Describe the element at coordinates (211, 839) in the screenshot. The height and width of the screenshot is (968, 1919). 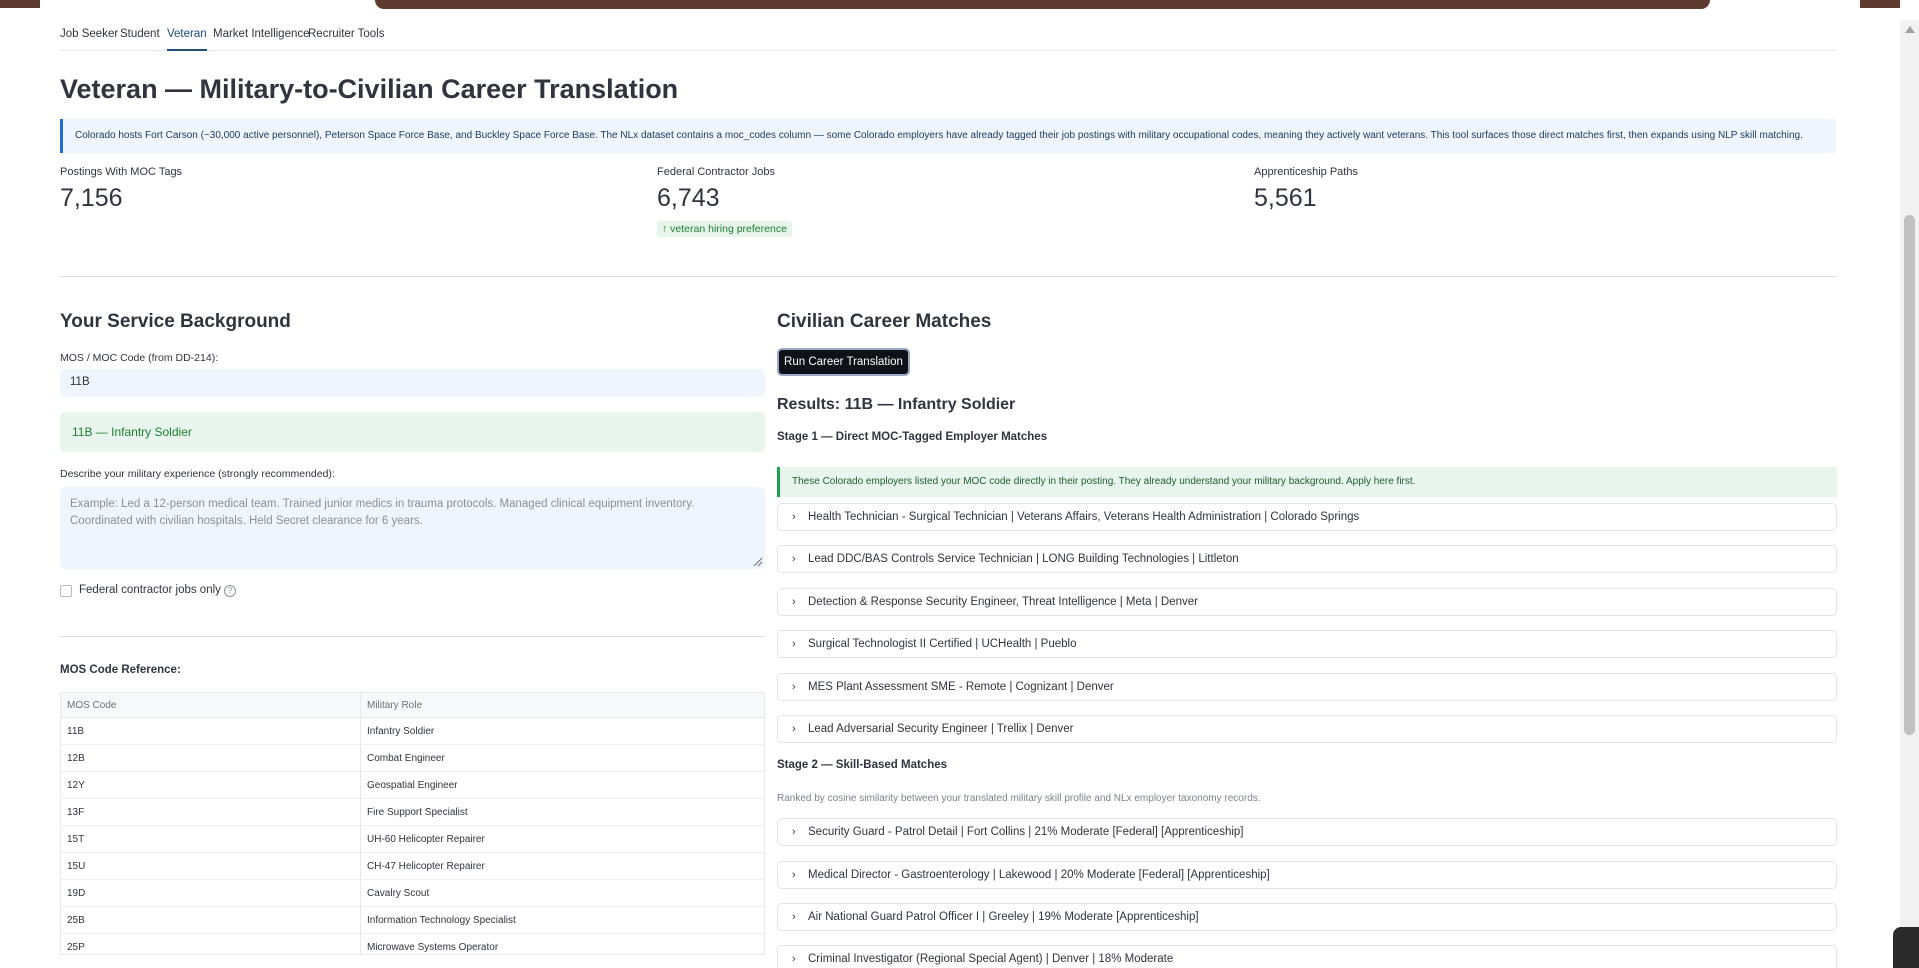
I see `mos-code-cell: 15T` at that location.